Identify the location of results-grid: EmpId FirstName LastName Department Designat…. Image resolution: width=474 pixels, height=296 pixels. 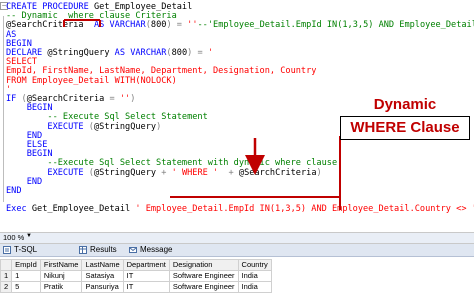
(237, 276).